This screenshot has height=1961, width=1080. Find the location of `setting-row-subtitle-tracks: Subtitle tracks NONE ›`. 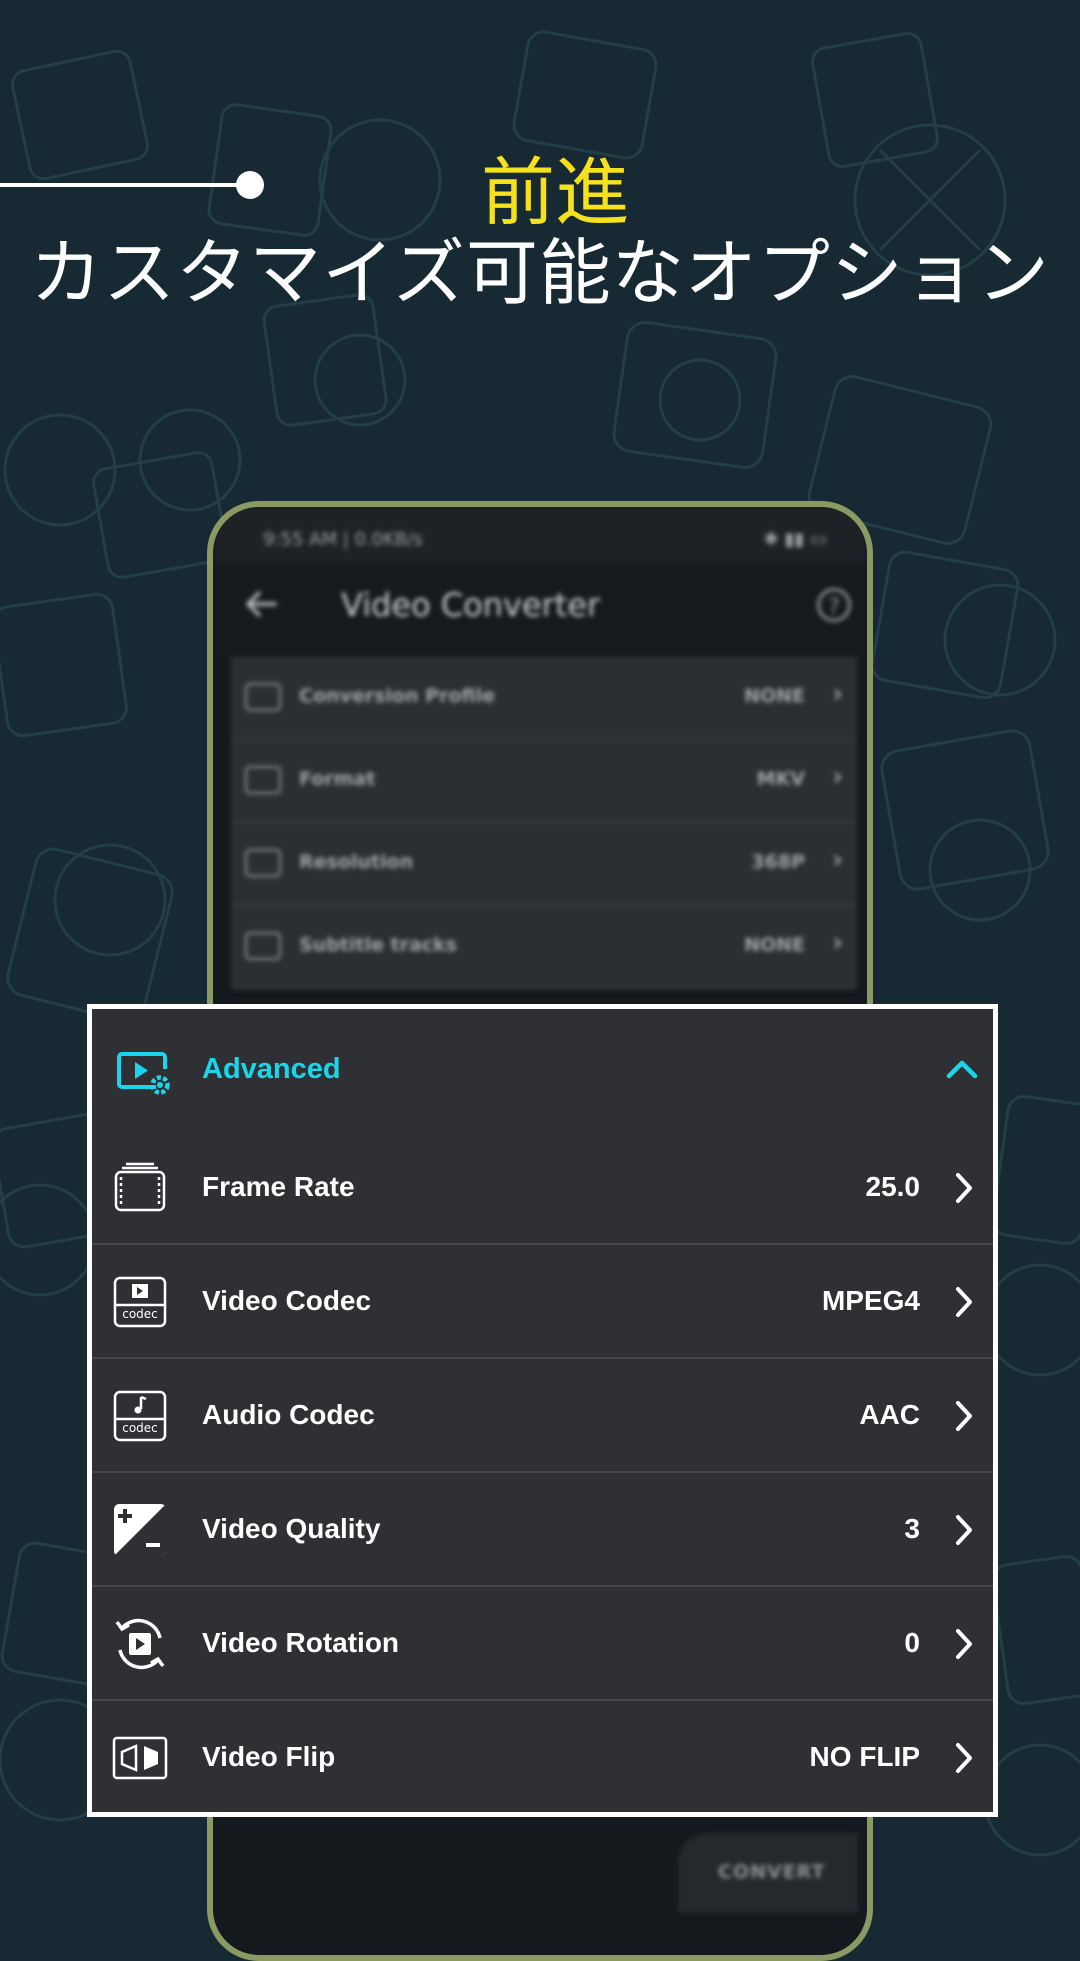

setting-row-subtitle-tracks: Subtitle tracks NONE › is located at coordinates (544, 947).